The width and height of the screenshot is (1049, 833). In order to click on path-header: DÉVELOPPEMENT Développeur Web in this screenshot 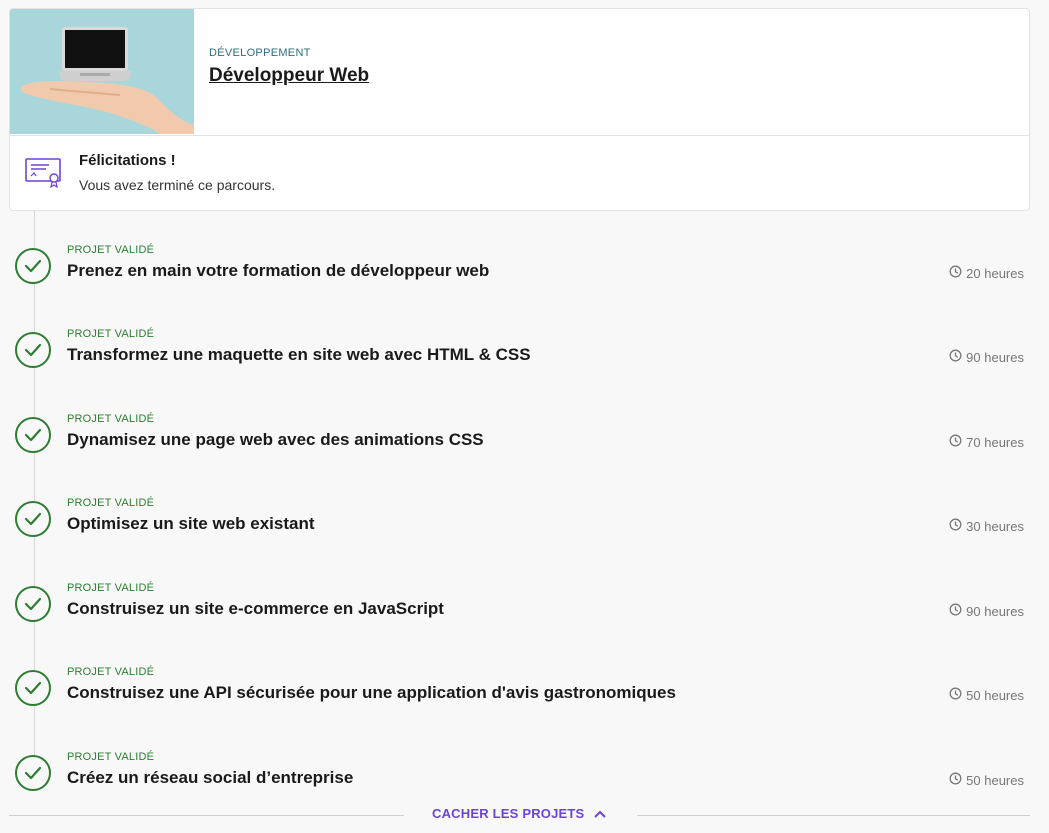, I will do `click(519, 72)`.